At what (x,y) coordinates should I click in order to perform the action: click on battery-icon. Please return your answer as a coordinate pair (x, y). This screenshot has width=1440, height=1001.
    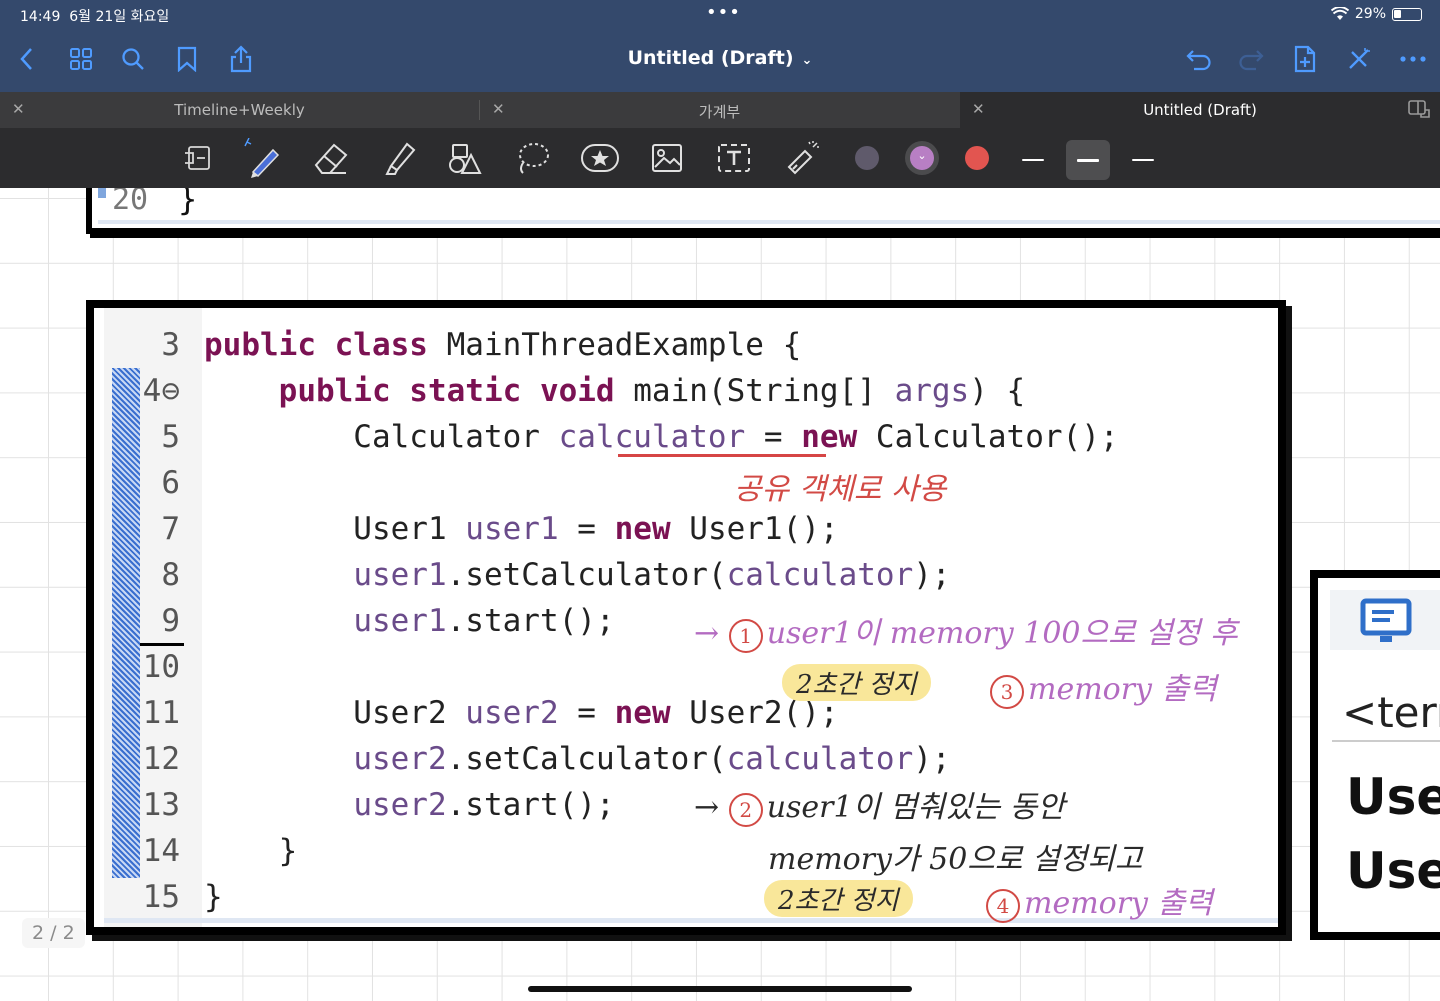
    Looking at the image, I should click on (1407, 14).